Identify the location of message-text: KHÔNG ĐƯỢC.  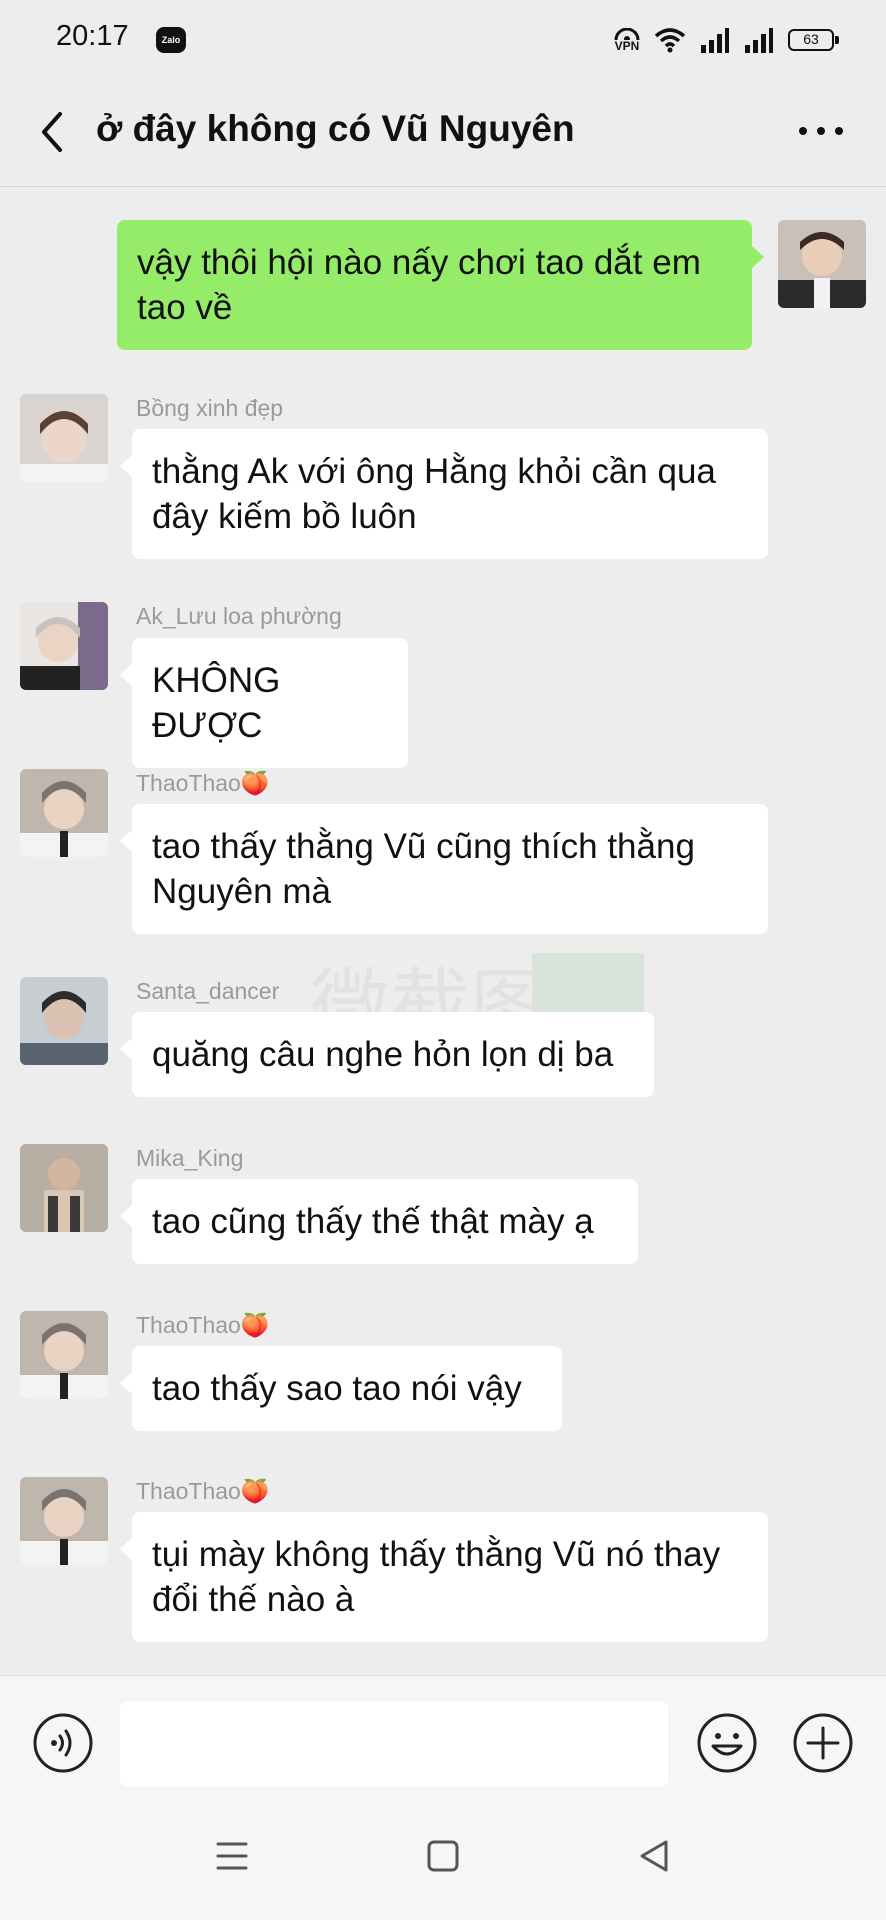
(216, 703).